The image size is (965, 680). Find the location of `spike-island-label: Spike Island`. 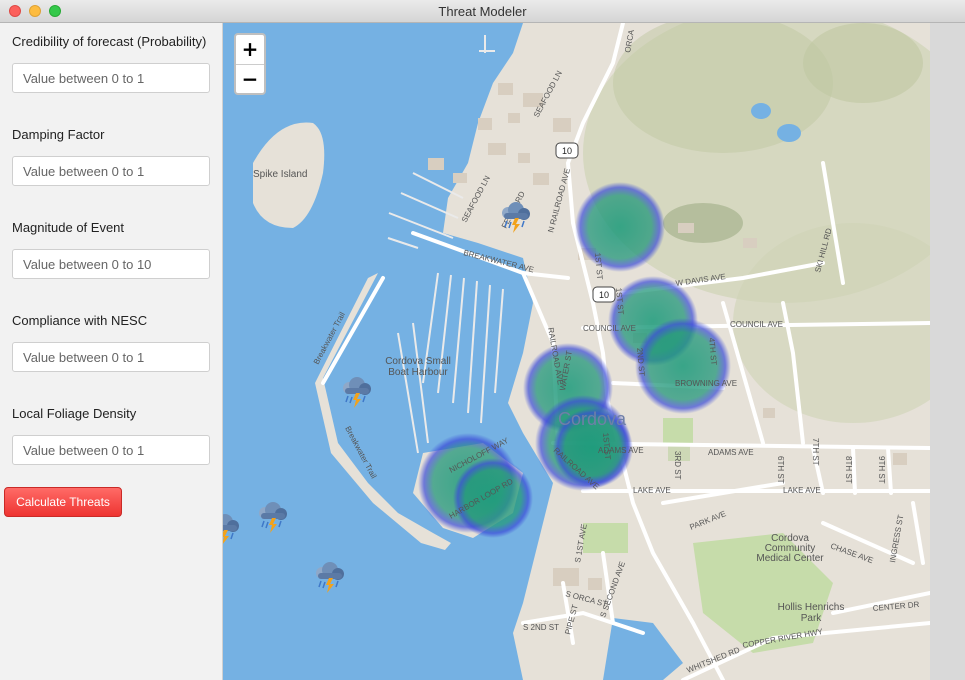

spike-island-label: Spike Island is located at coordinates (280, 174).